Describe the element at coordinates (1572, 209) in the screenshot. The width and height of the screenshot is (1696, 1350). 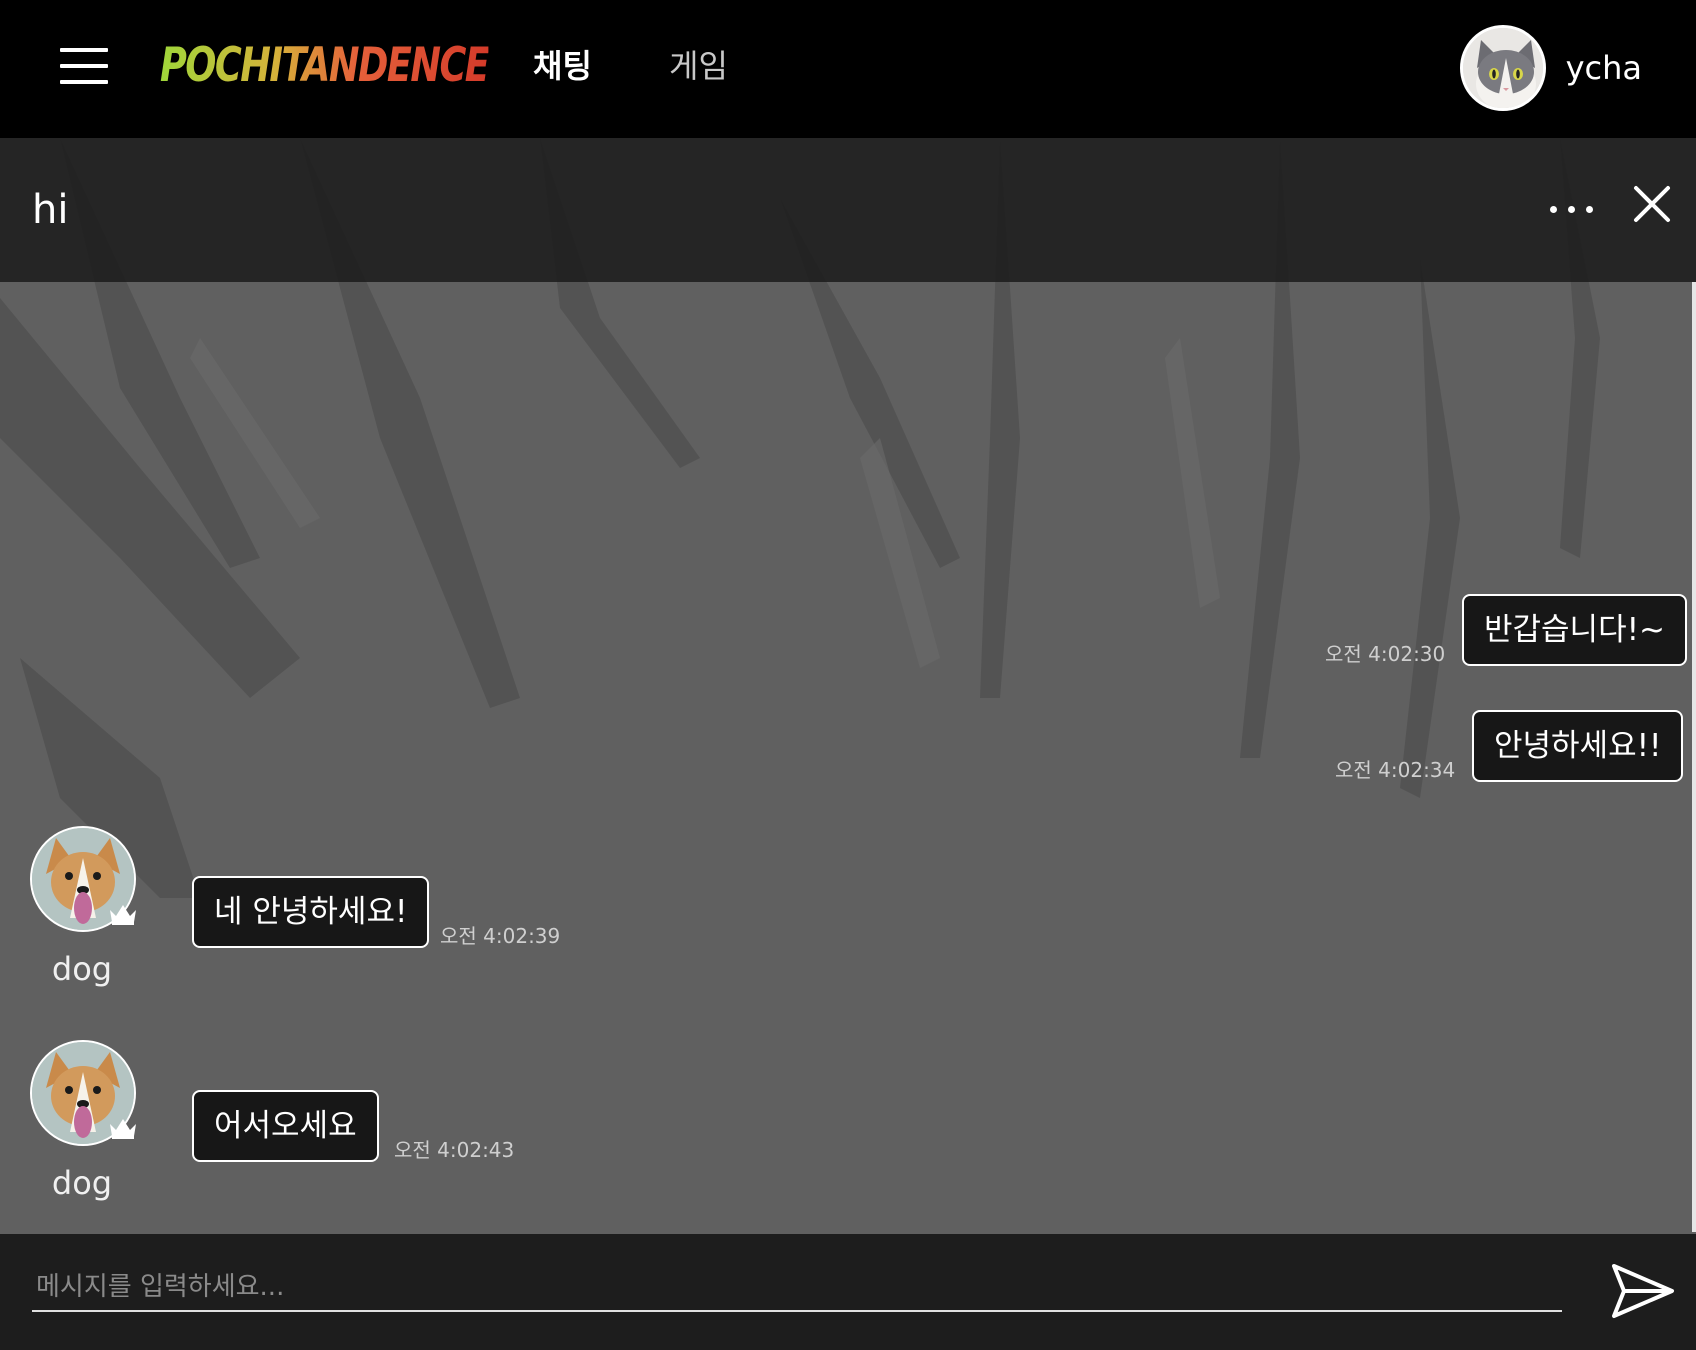
I see `more-options-icon` at that location.